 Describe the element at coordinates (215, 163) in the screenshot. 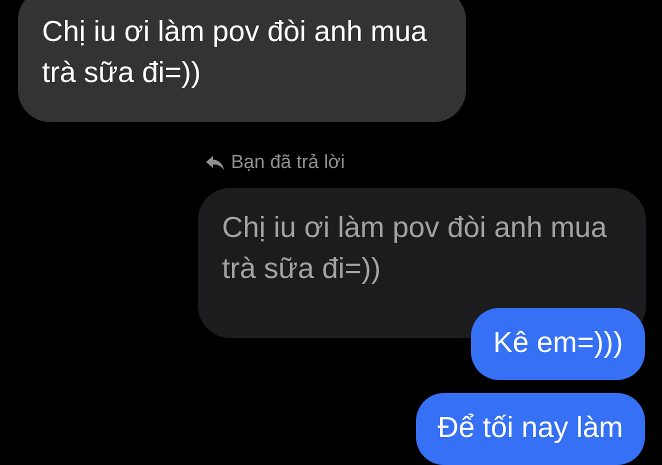

I see `reply-arrow-icon` at that location.